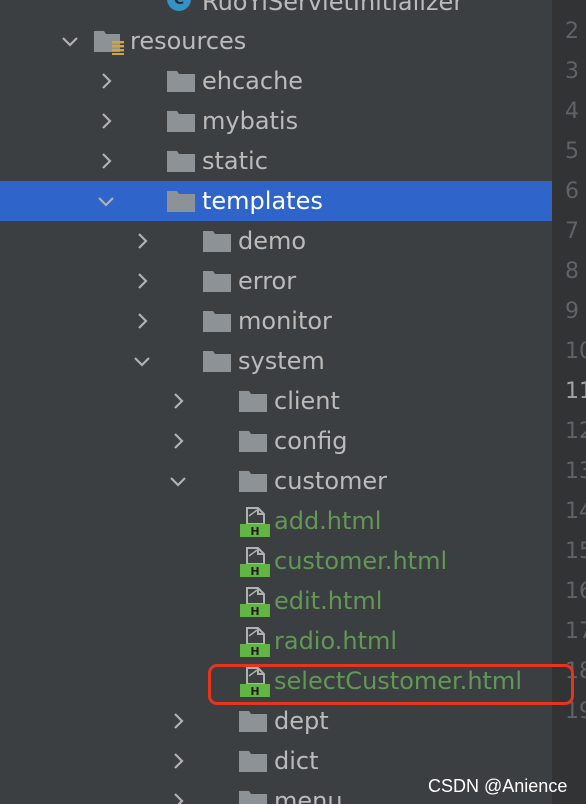 The width and height of the screenshot is (586, 804). I want to click on tree-item-mybatis: mybatis, so click(276, 121).